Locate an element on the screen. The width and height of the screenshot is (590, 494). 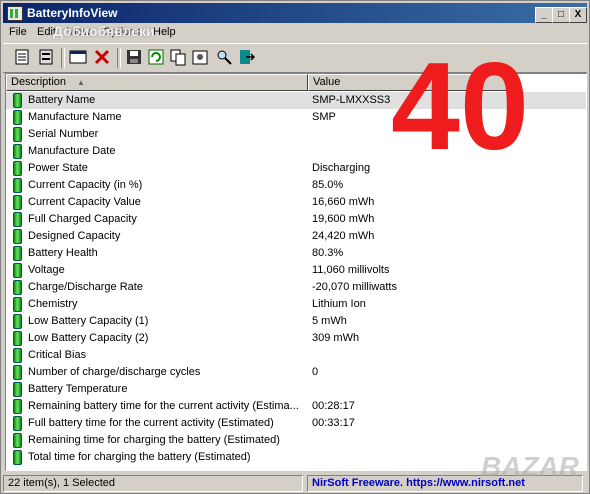
row-description: Current Capacity (in %) is located at coordinates (85, 185).